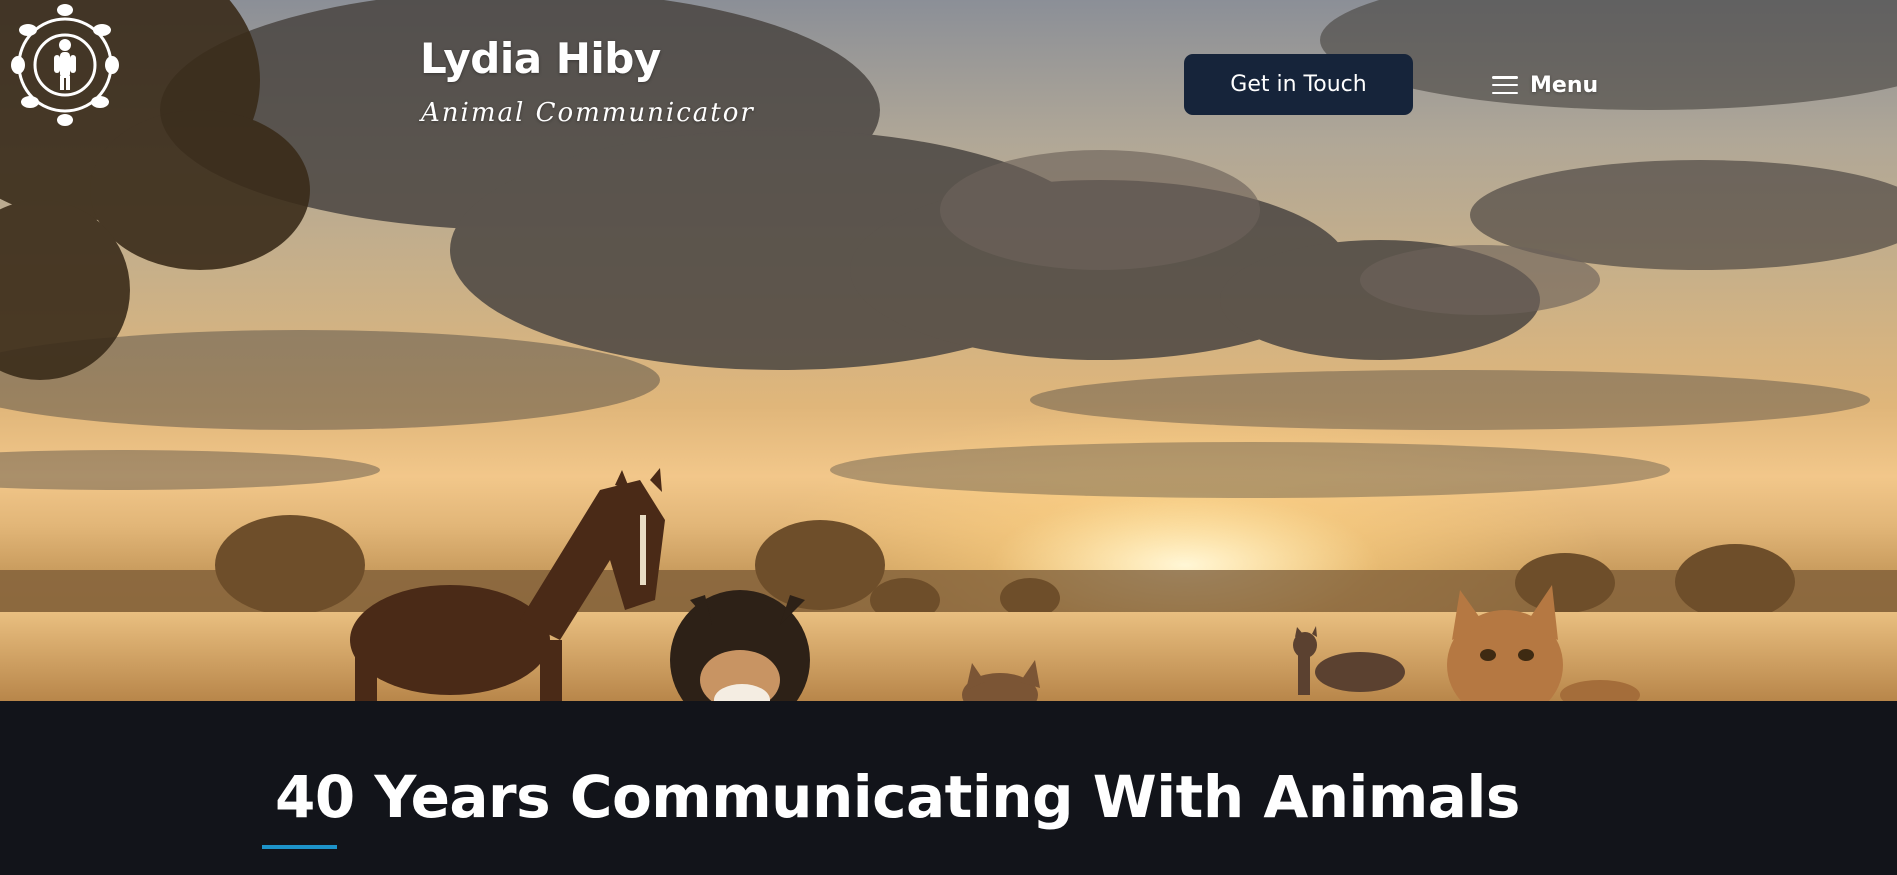  Describe the element at coordinates (540, 58) in the screenshot. I see `brand-name: Lydia Hiby` at that location.